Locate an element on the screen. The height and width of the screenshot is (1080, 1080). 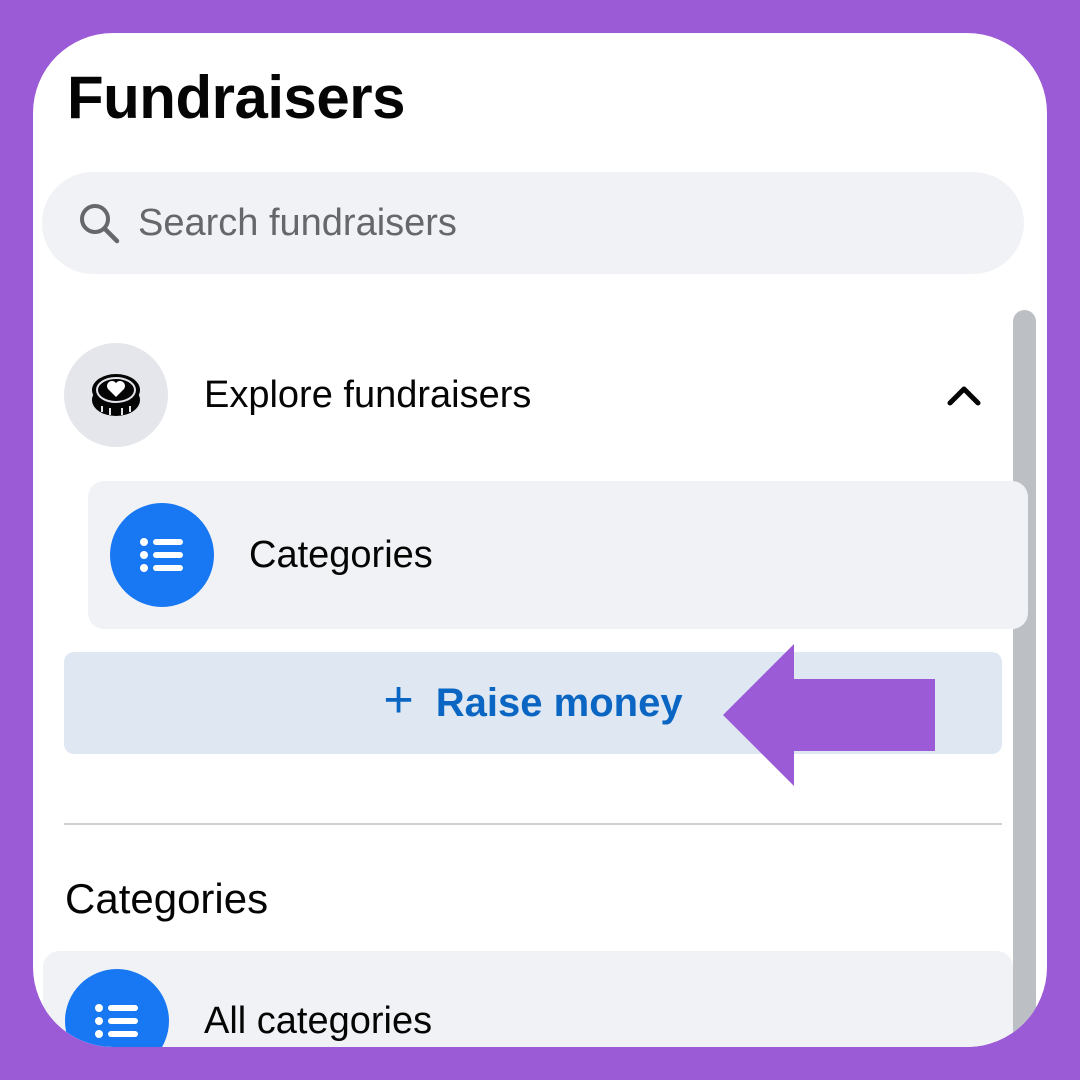
scrollbar is located at coordinates (1024, 678).